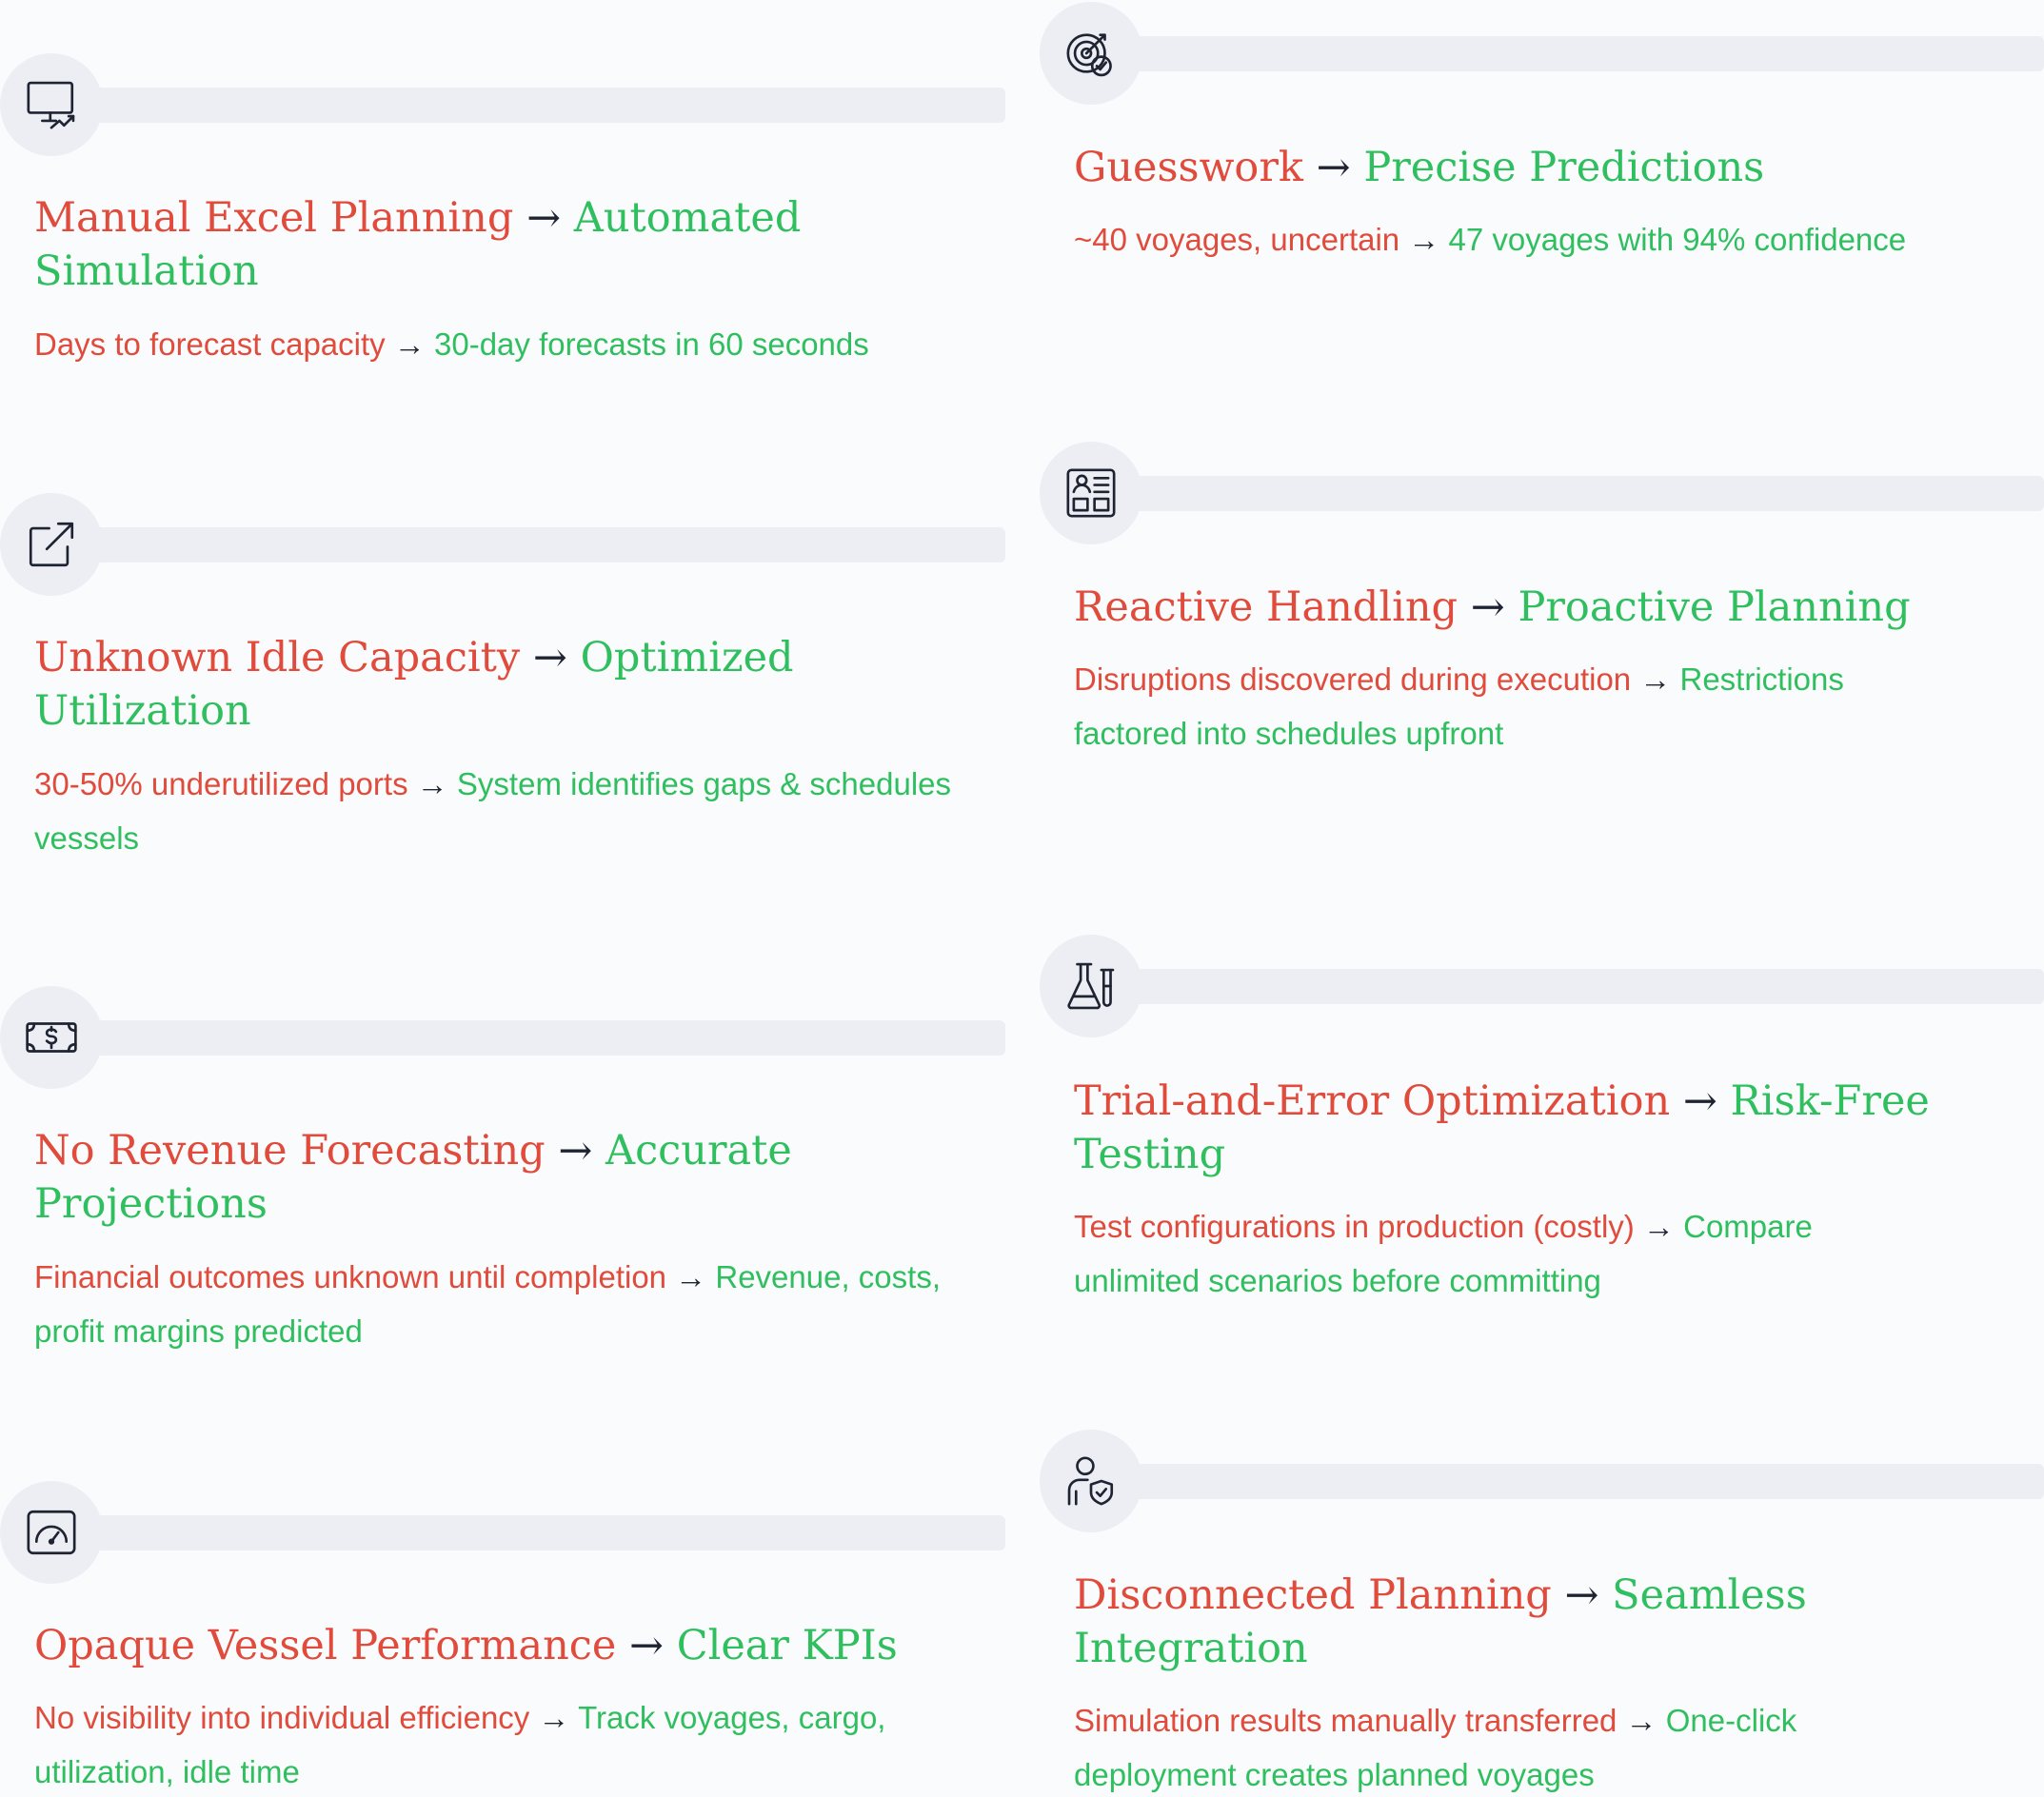  I want to click on title-before: Opaque Vessel Performance, so click(325, 1646).